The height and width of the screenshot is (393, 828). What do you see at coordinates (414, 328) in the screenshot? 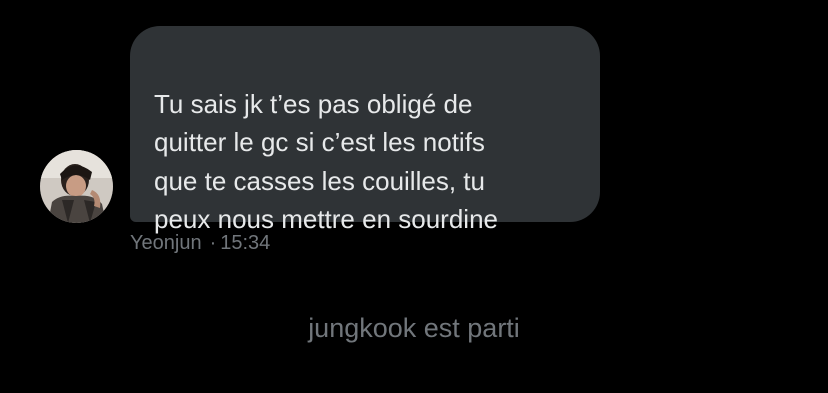
I see `system-event-message: jungkook est parti` at bounding box center [414, 328].